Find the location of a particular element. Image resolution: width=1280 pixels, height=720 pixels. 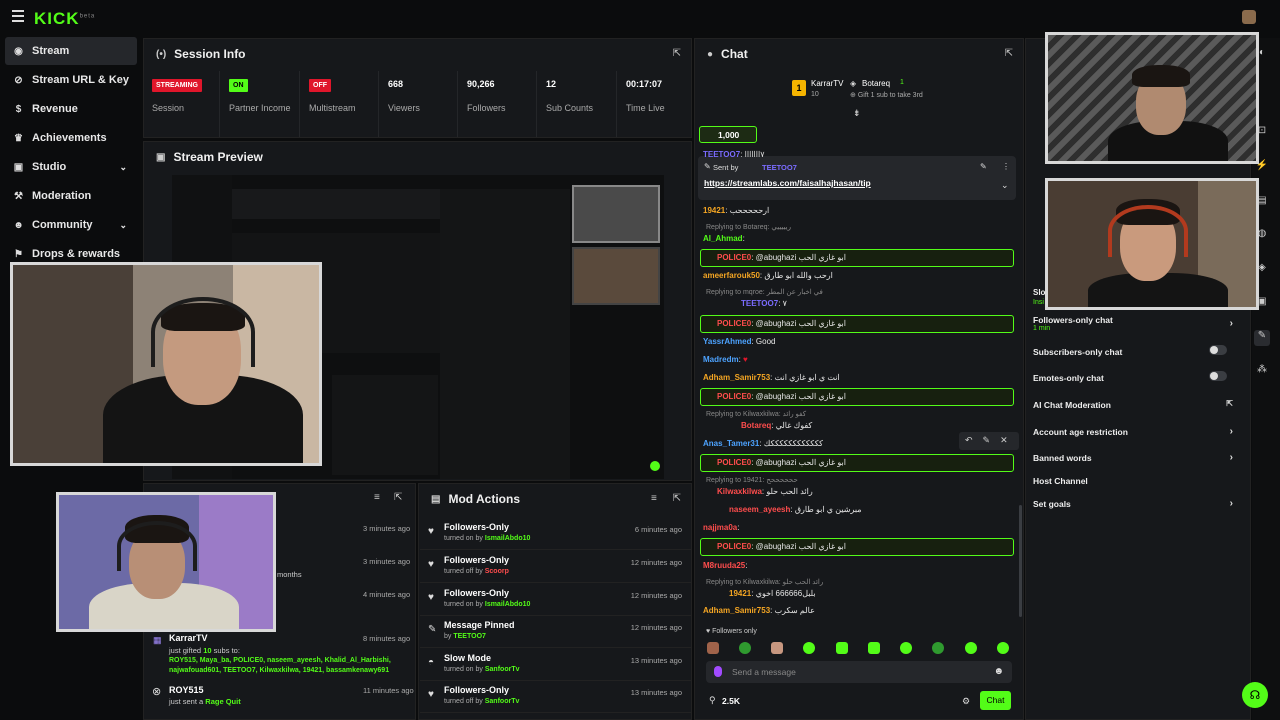

slow-icon: ◓ is located at coordinates (431, 662).